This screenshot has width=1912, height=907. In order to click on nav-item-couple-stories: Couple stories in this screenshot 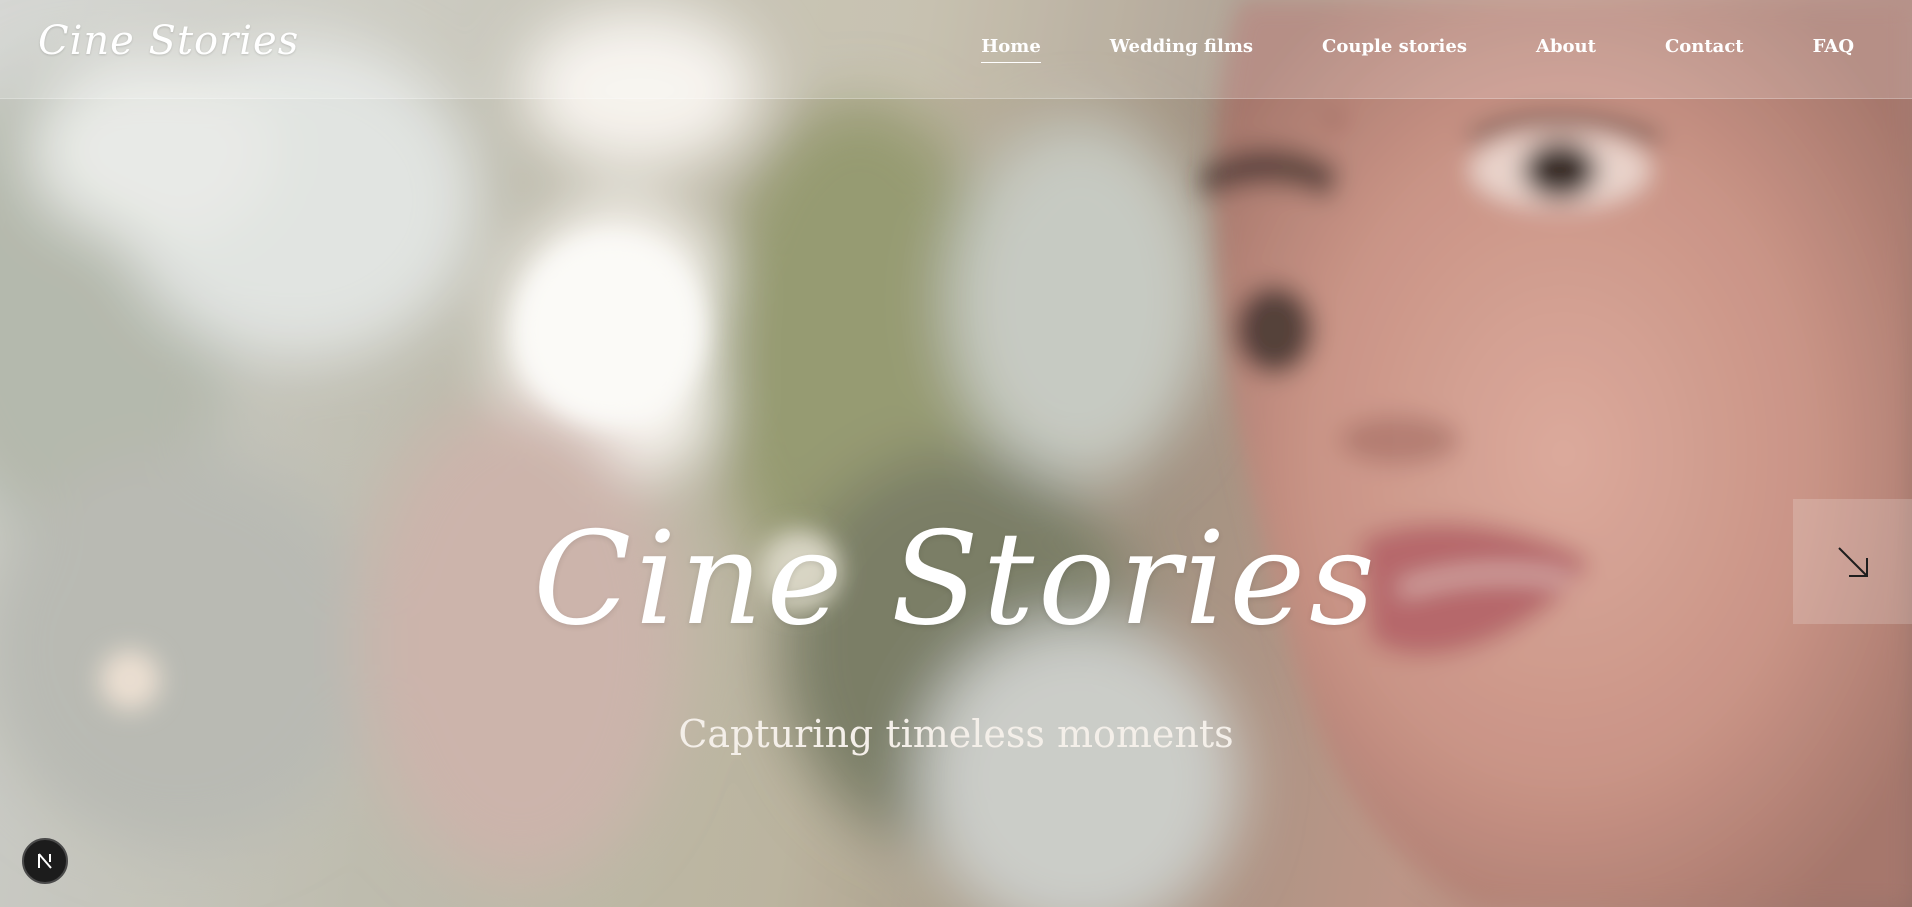, I will do `click(1394, 49)`.